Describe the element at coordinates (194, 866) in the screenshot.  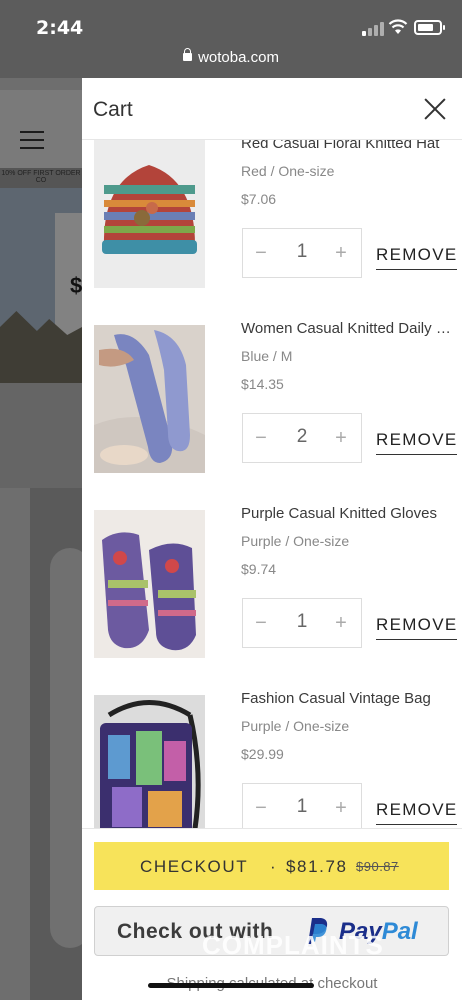
I see `checkout-label: CHECKOUT` at that location.